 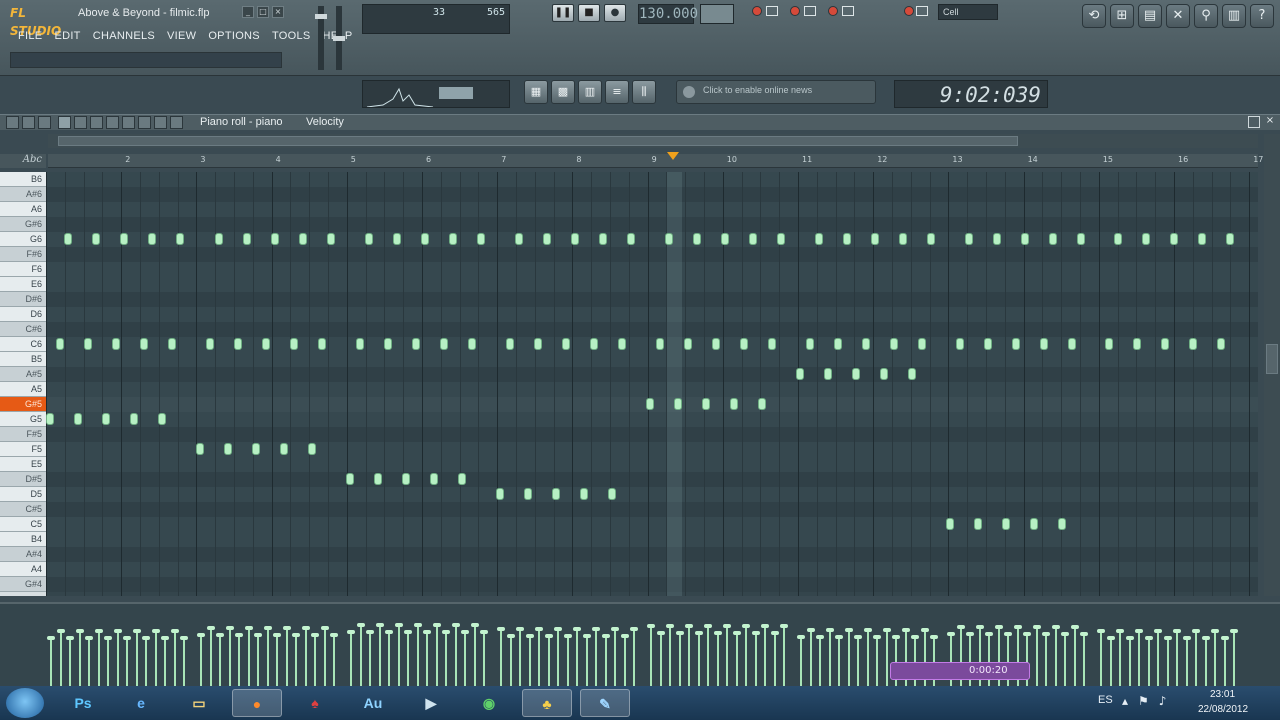 I want to click on step-sequencer-icon: ▩, so click(x=563, y=92).